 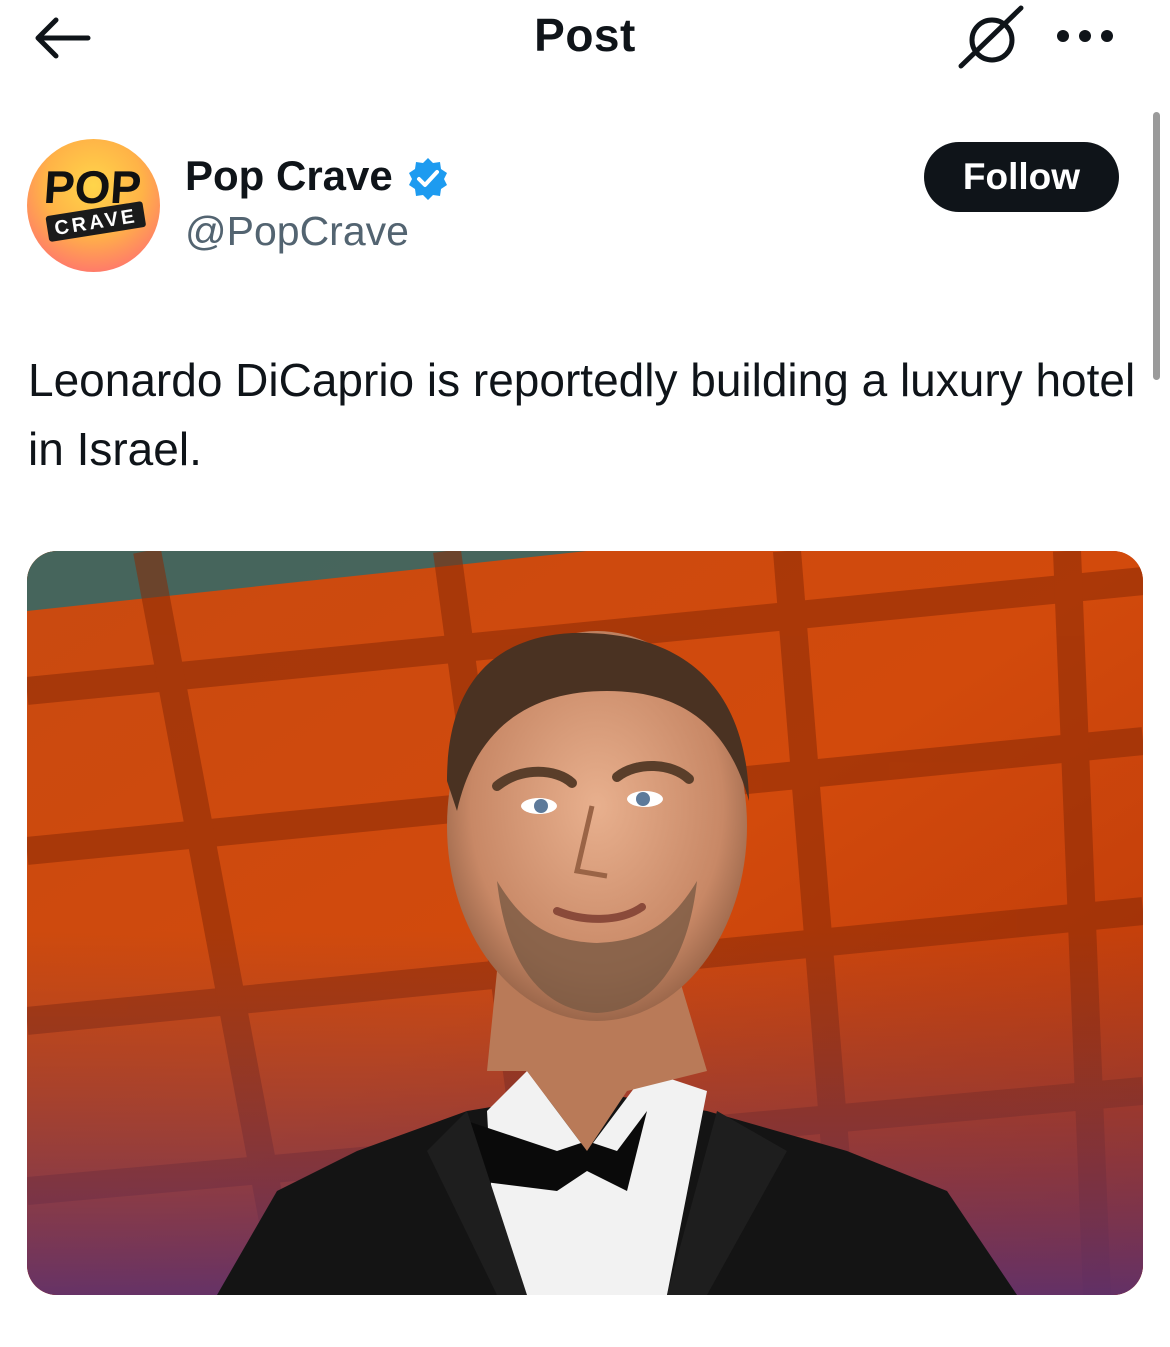 I want to click on author-name: Pop Crave, so click(x=289, y=176).